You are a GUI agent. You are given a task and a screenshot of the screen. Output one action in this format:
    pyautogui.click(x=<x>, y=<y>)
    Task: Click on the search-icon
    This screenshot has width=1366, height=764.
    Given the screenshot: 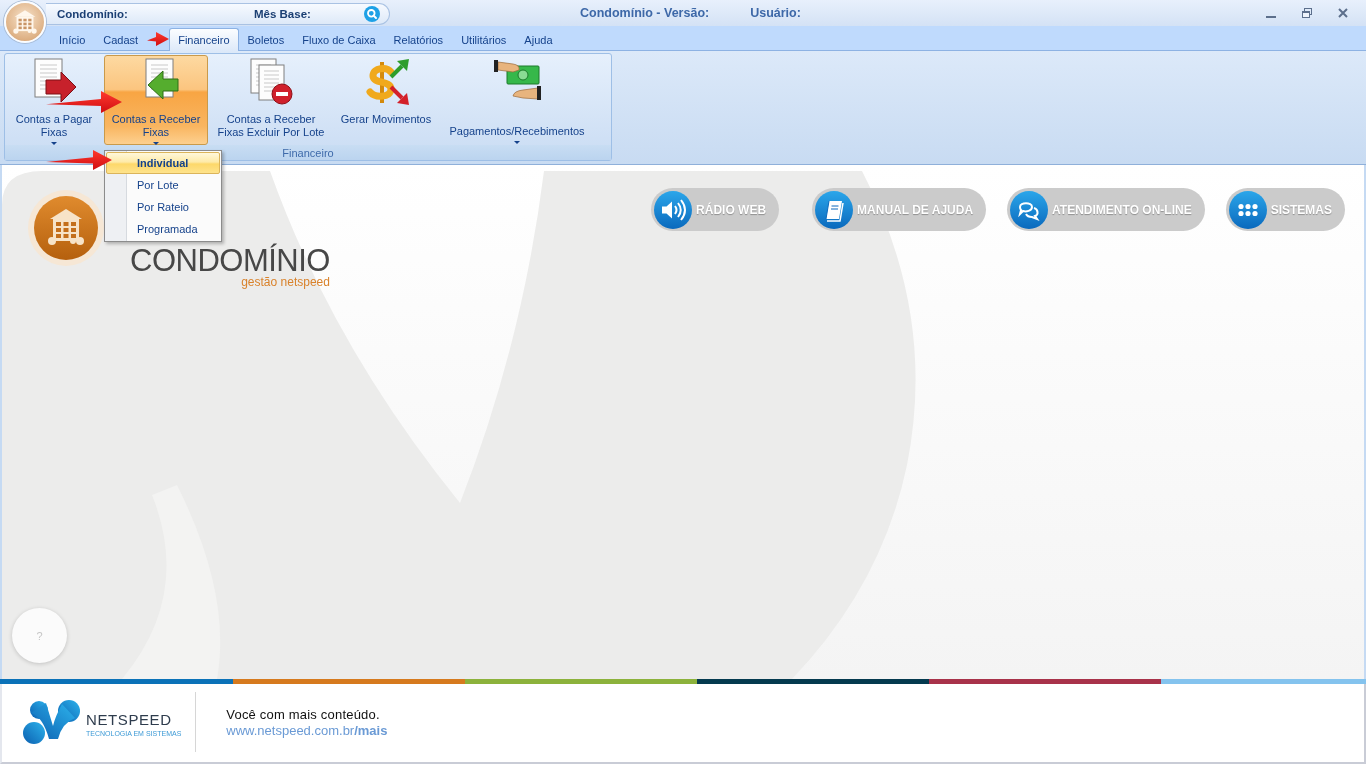 What is the action you would take?
    pyautogui.click(x=372, y=13)
    